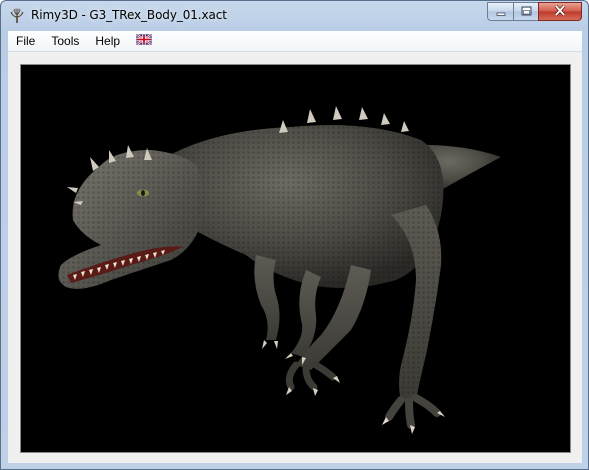  Describe the element at coordinates (17, 16) in the screenshot. I see `tree-icon` at that location.